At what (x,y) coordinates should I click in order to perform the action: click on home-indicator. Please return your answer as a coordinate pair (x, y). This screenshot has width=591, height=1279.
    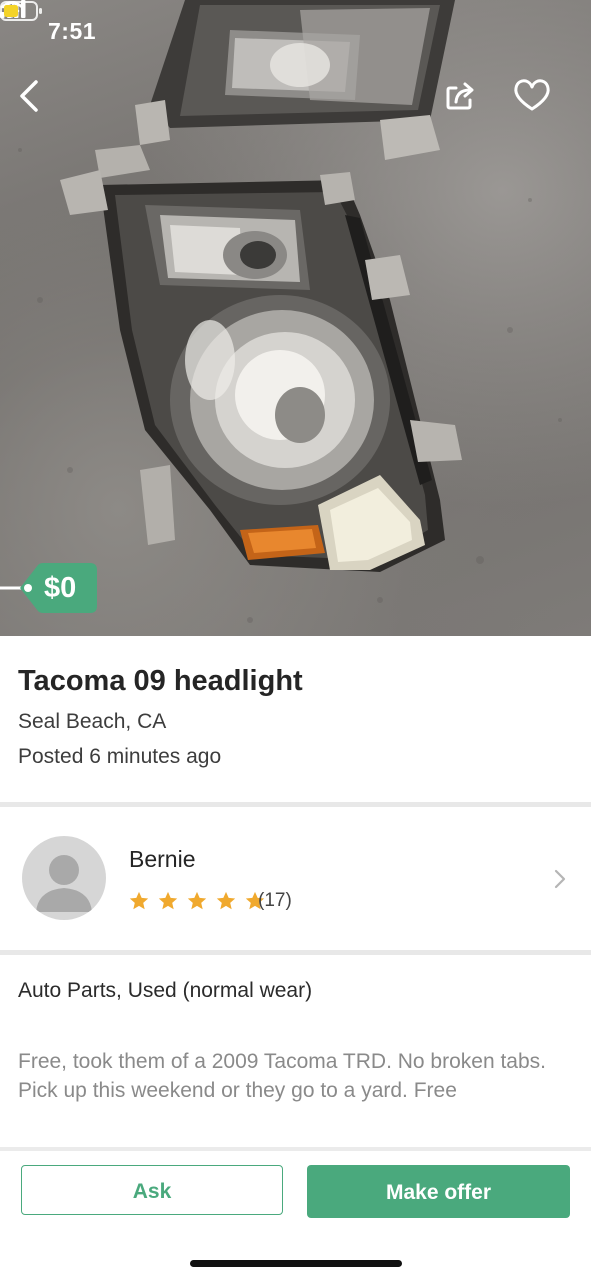
    Looking at the image, I should click on (296, 1263).